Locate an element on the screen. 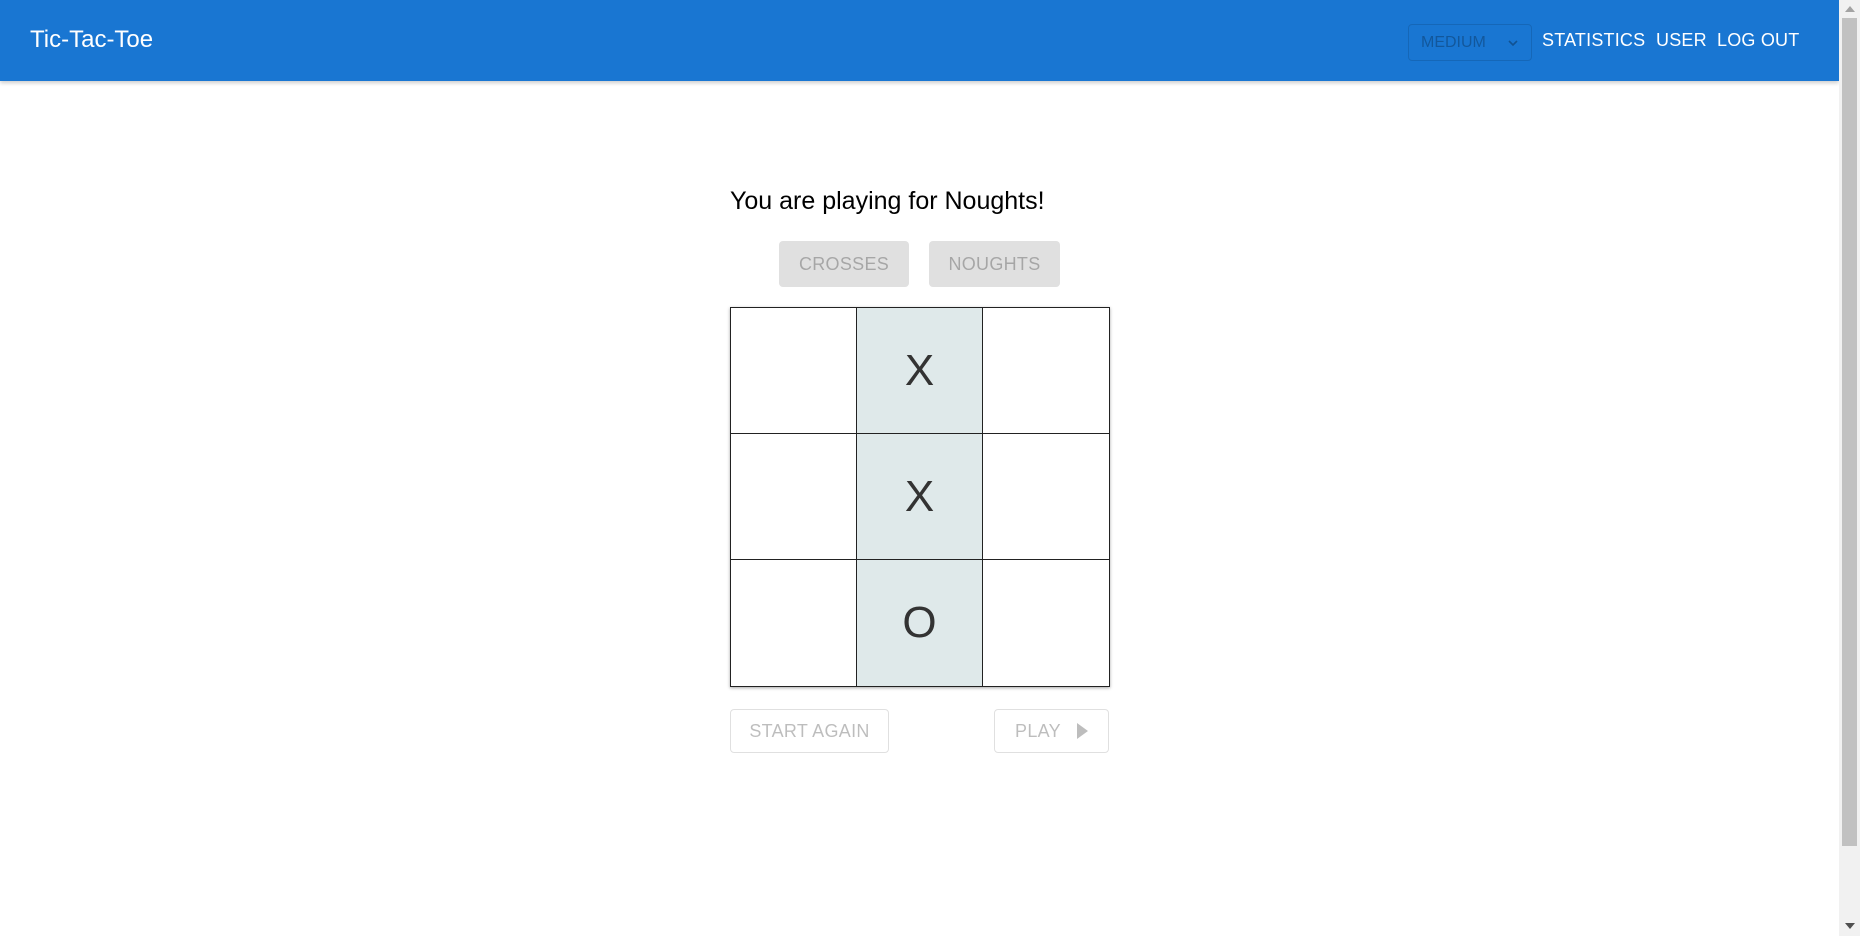 This screenshot has height=936, width=1860. play-button: PLAY is located at coordinates (1051, 731).